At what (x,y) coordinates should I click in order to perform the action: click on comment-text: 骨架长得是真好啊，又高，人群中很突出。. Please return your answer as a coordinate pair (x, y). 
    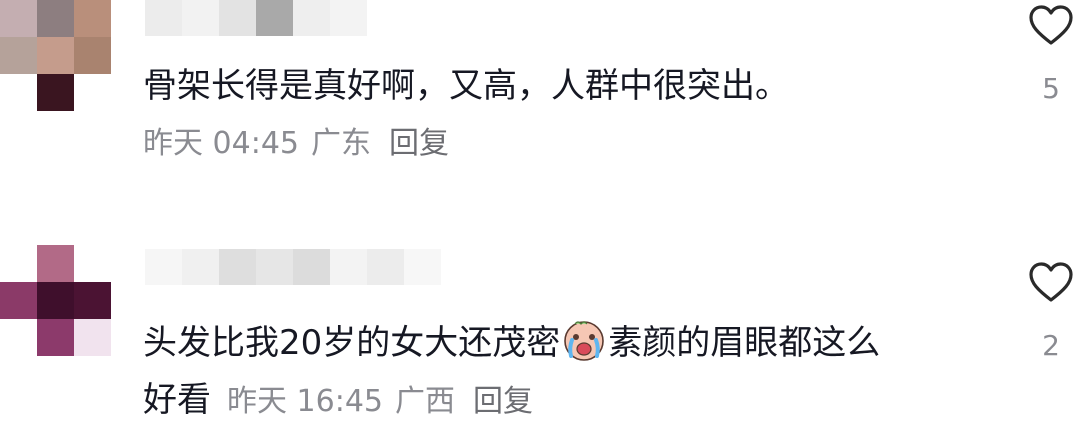
    Looking at the image, I should click on (466, 86).